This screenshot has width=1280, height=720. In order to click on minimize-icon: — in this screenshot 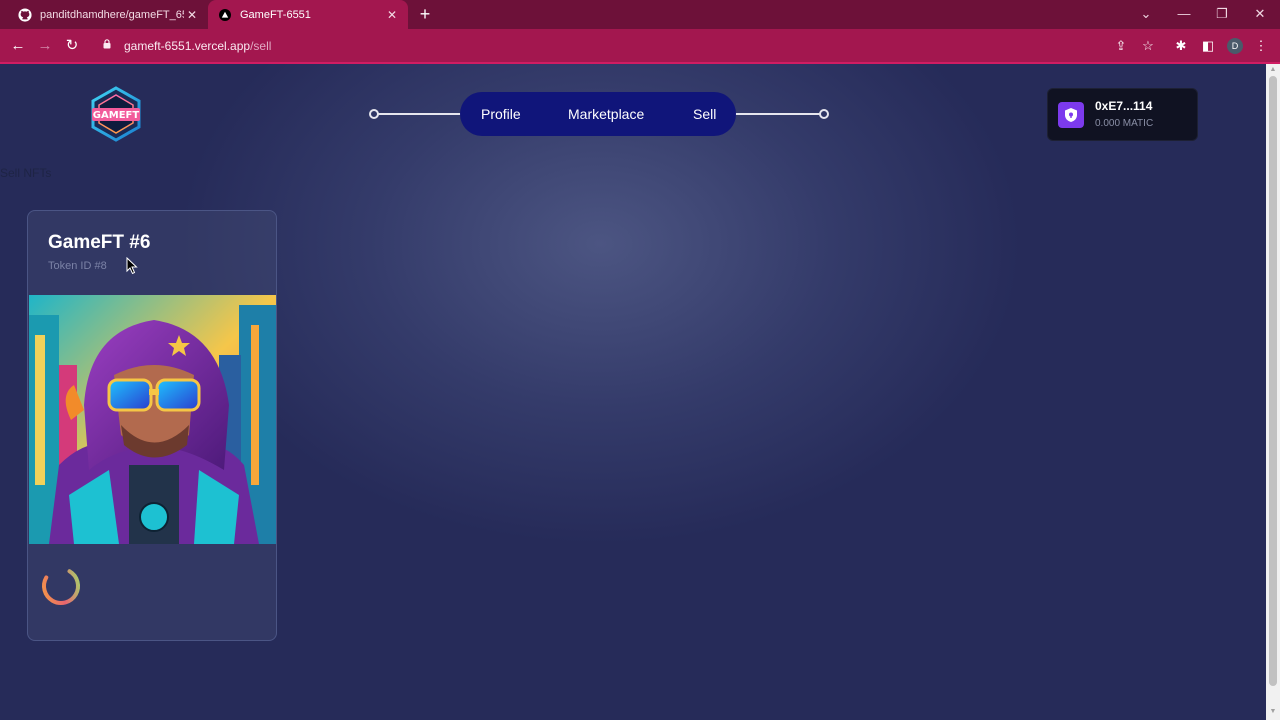, I will do `click(1184, 14)`.